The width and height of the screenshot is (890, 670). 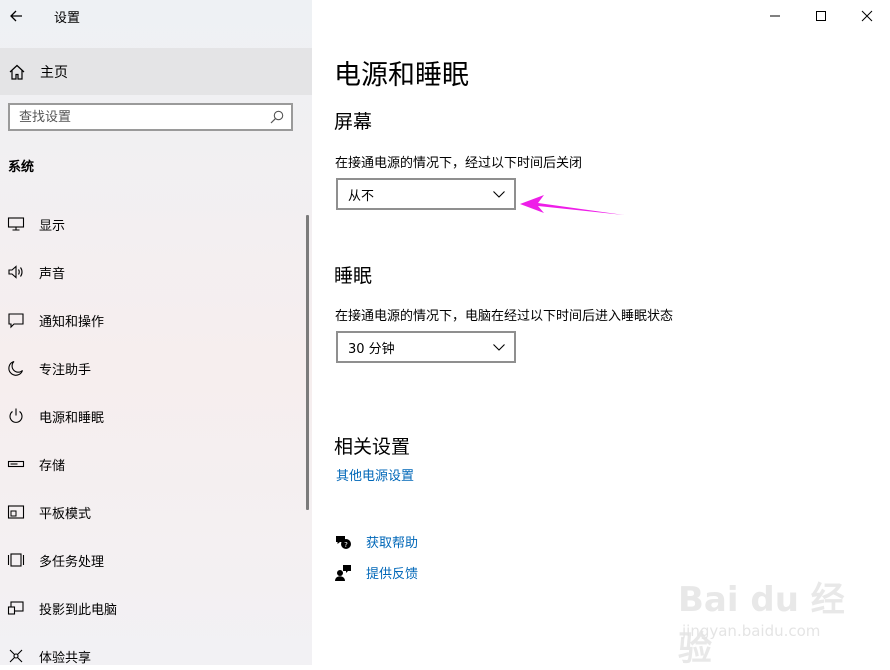 What do you see at coordinates (401, 75) in the screenshot?
I see `page-title: 电源和睡眠` at bounding box center [401, 75].